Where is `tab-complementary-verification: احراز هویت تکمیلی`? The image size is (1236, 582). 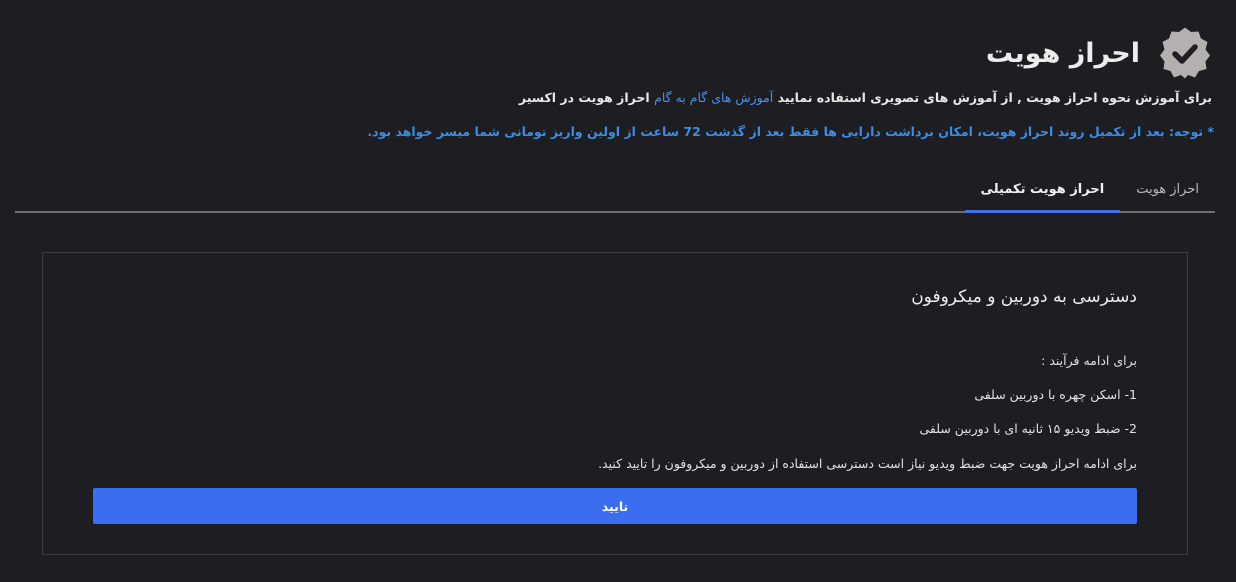 tab-complementary-verification: احراز هویت تکمیلی is located at coordinates (1042, 190).